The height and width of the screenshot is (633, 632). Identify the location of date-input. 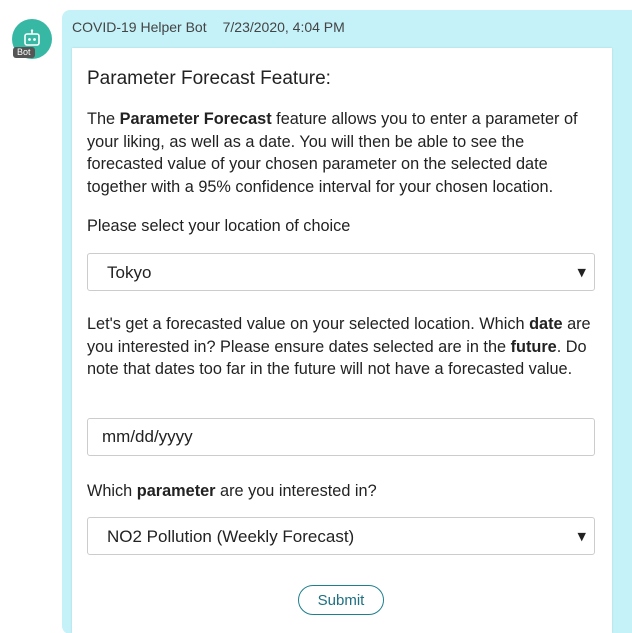
(341, 437).